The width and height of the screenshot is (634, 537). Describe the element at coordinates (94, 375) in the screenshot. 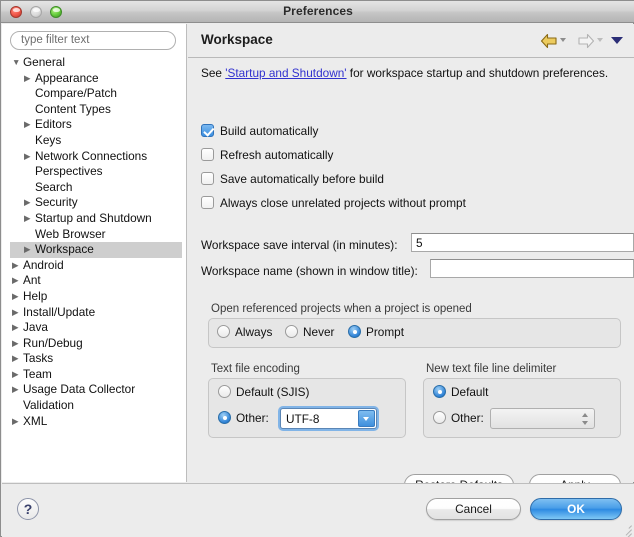

I see `sidebar-item-team: ▶ Team` at that location.